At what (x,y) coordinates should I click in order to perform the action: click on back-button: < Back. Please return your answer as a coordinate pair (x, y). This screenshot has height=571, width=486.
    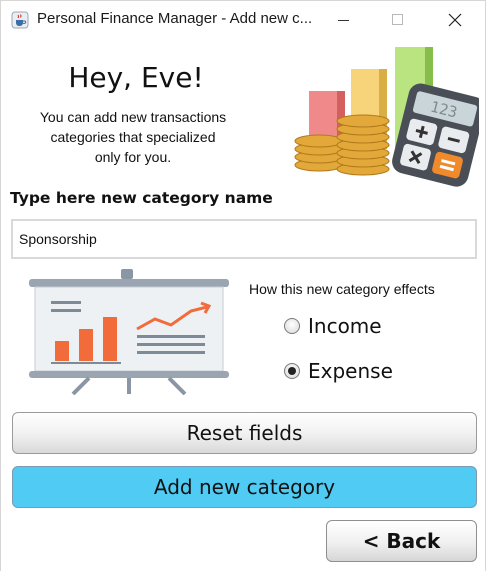
    Looking at the image, I should click on (401, 541).